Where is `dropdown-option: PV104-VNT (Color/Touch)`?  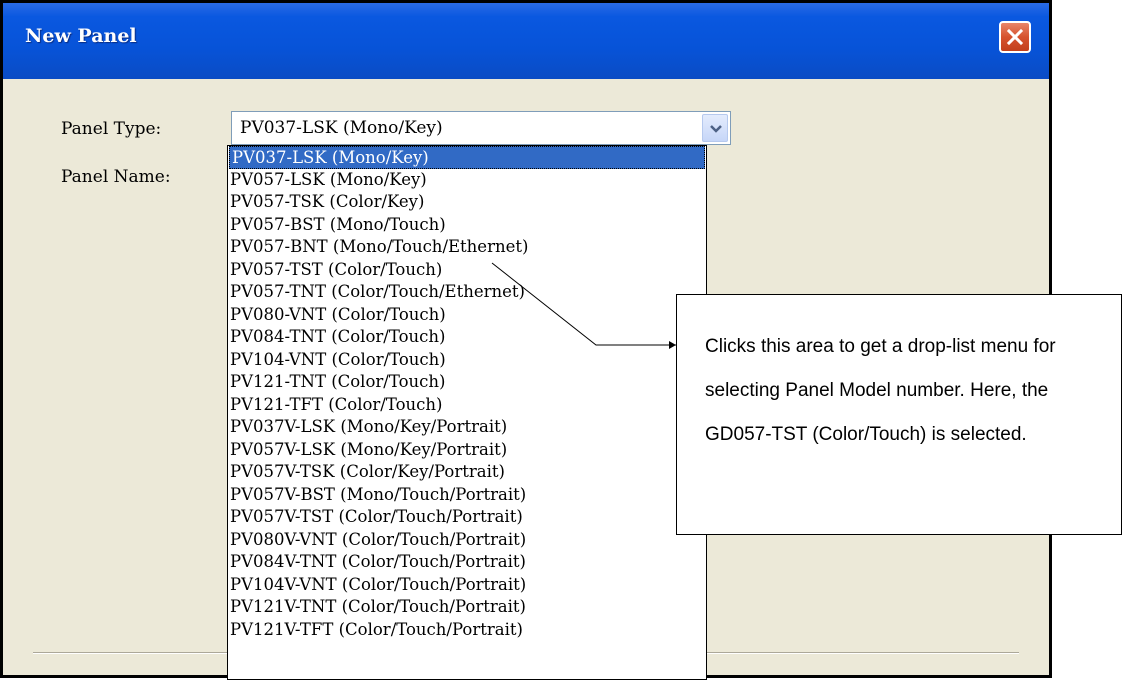
dropdown-option: PV104-VNT (Color/Touch) is located at coordinates (467, 360).